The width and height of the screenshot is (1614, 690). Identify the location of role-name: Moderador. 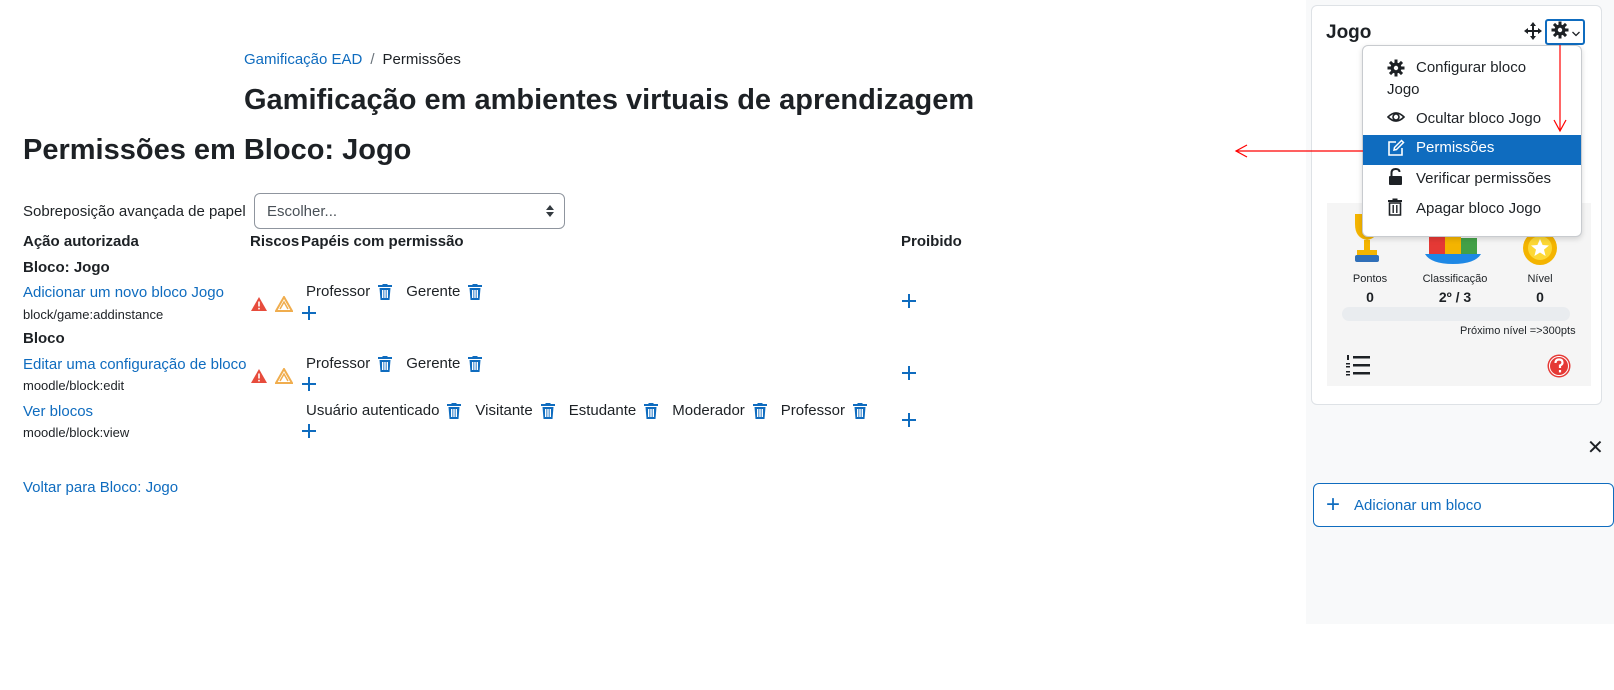
(708, 410).